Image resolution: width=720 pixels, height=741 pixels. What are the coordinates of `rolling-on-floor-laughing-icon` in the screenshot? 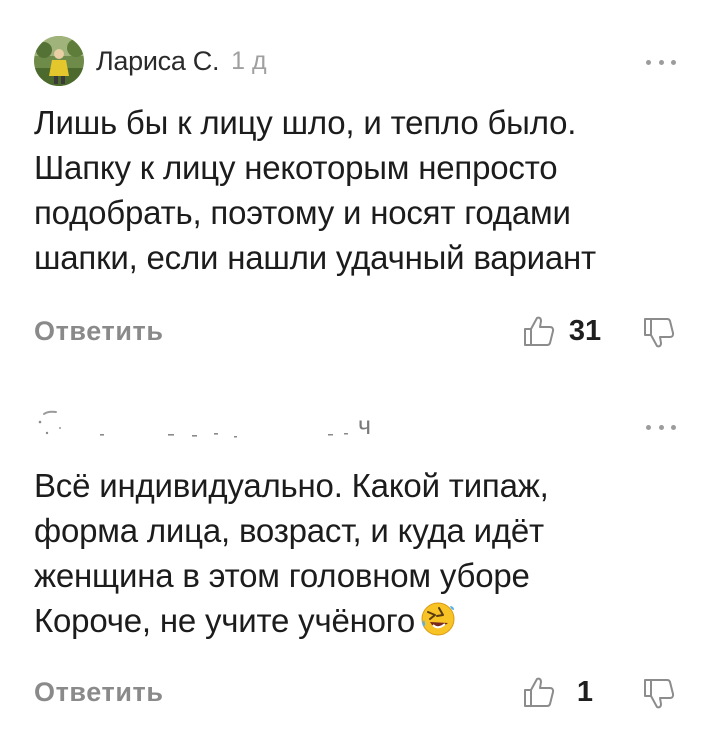 It's located at (438, 619).